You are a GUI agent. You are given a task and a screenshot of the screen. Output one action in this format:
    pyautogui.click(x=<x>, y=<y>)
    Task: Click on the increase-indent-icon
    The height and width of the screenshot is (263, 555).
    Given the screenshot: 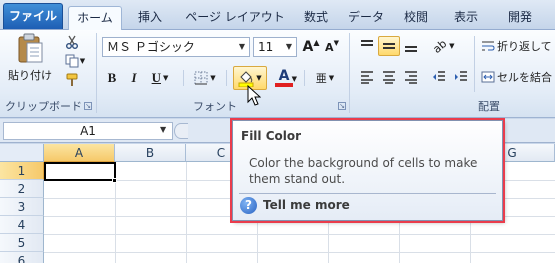 What is the action you would take?
    pyautogui.click(x=461, y=76)
    